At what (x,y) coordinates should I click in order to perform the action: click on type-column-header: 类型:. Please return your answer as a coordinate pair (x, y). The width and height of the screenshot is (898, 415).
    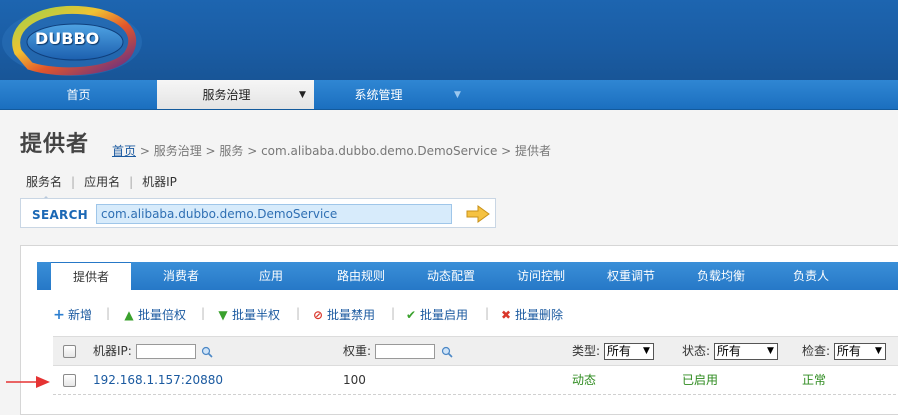
    Looking at the image, I should click on (586, 351).